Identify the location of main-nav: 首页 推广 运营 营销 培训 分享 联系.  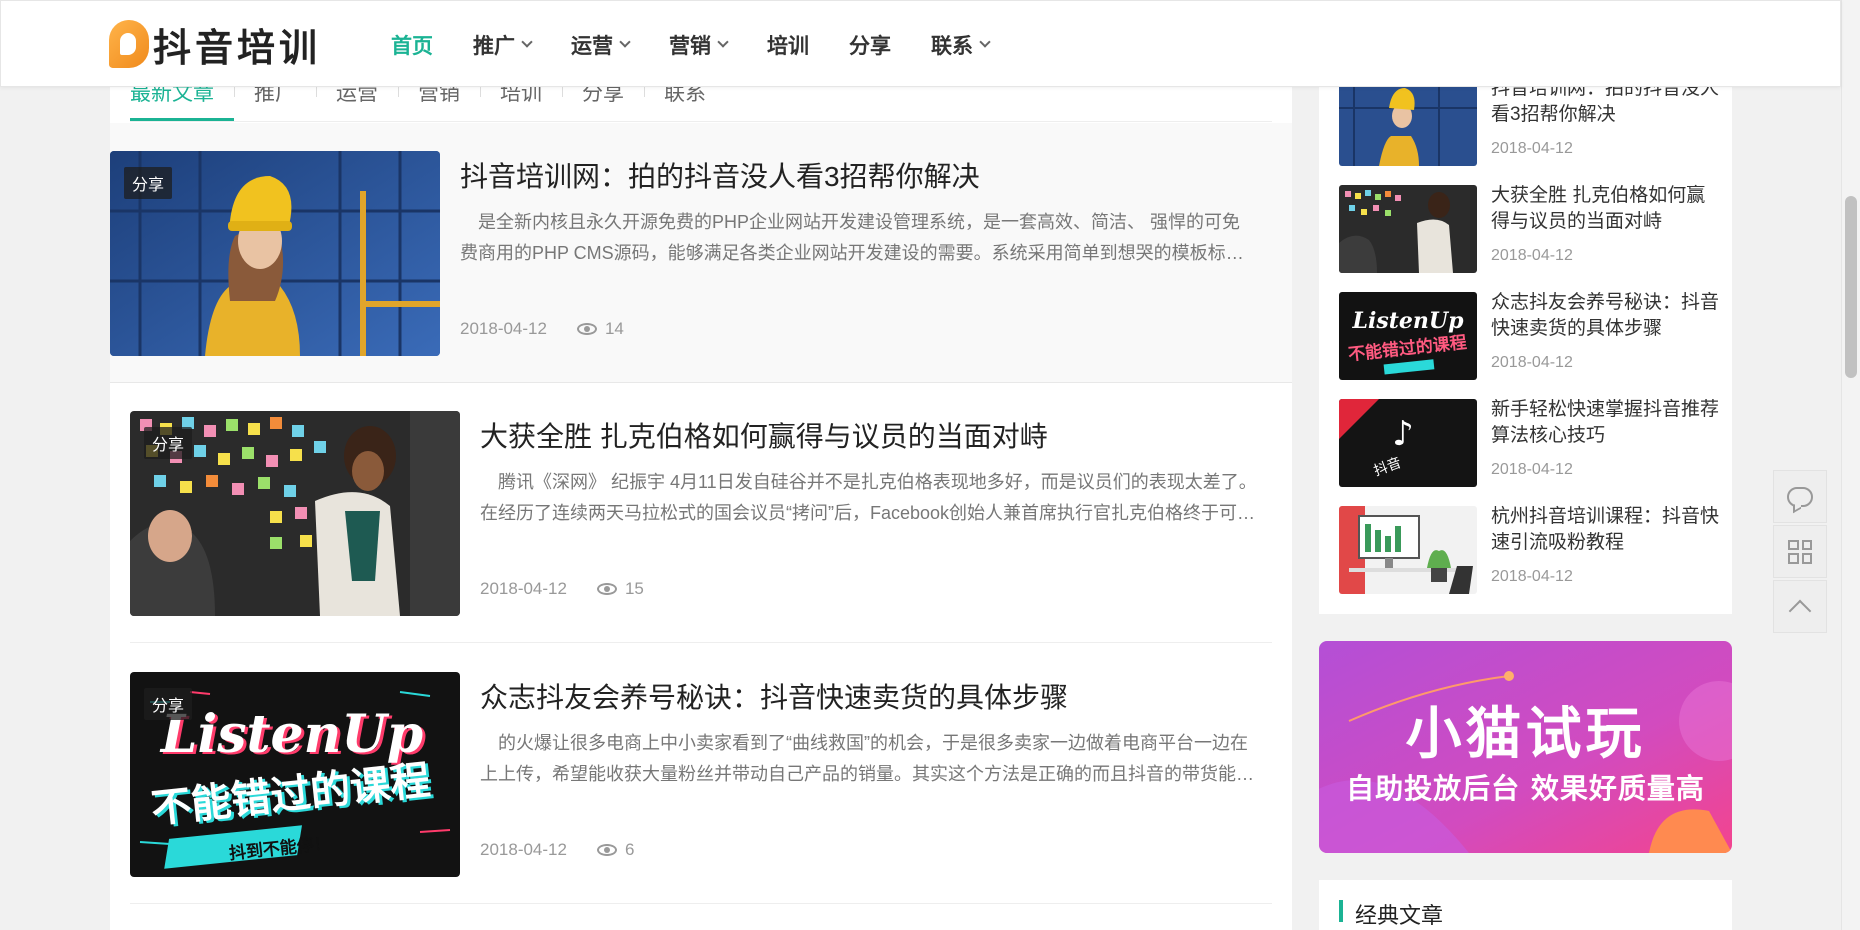
(710, 44).